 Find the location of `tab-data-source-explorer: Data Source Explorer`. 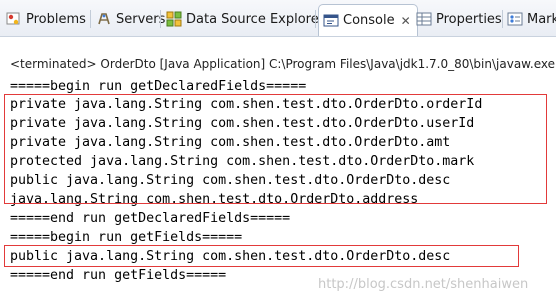

tab-data-source-explorer: Data Source Explorer is located at coordinates (245, 19).